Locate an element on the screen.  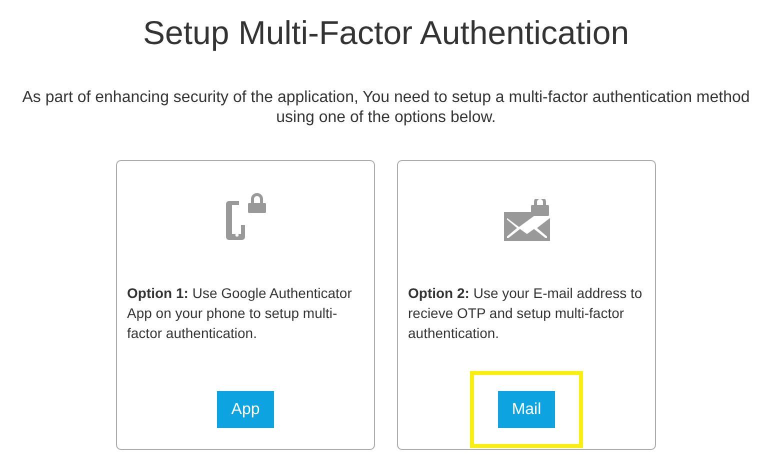
intro-text: As part of enhancing security of the application, You need to setup a multi-factor authentication method using one of the options below. is located at coordinates (386, 108).